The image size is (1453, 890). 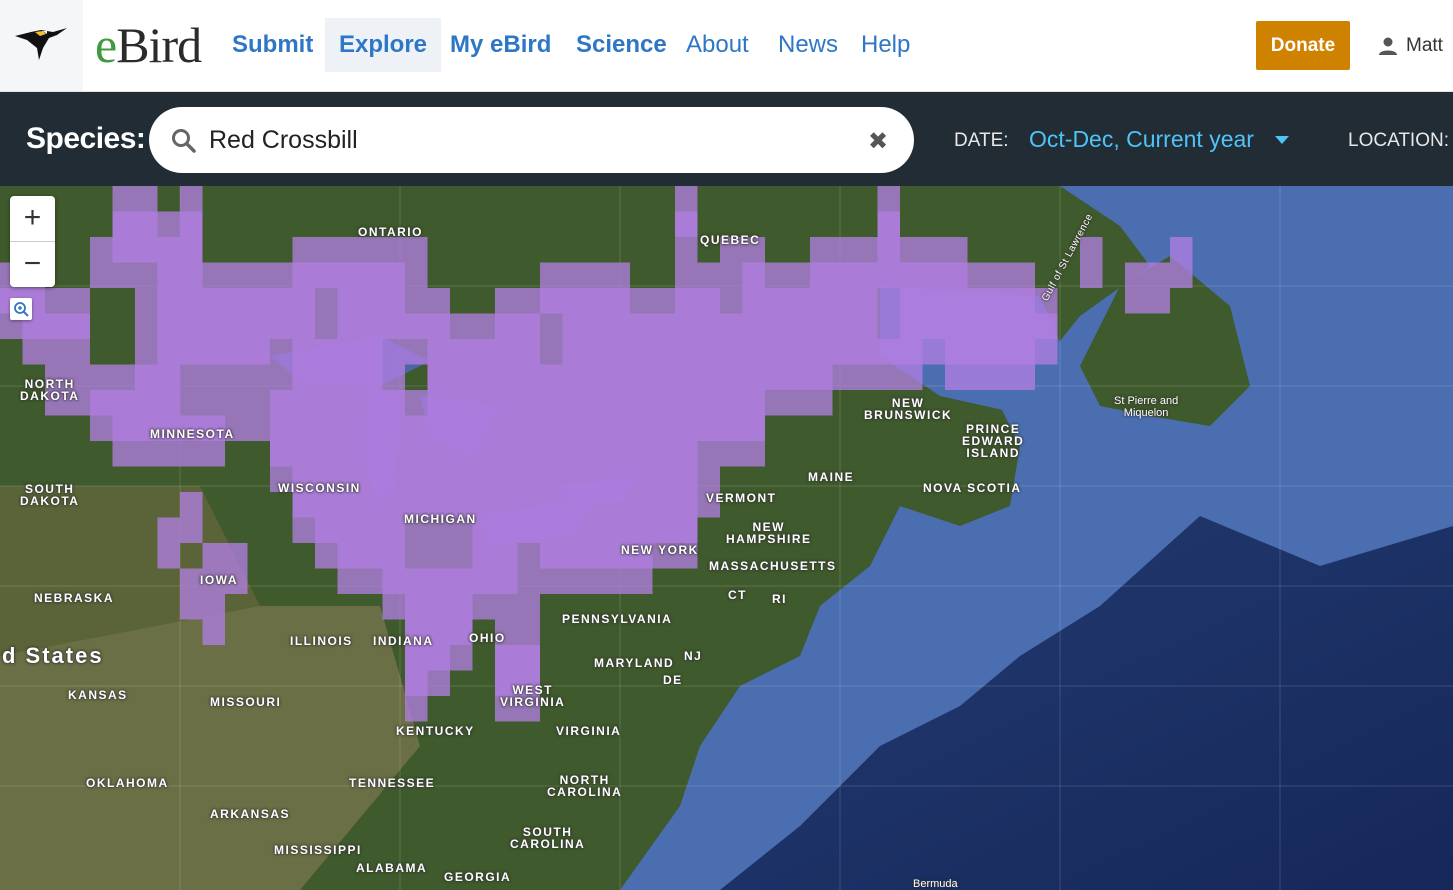 What do you see at coordinates (192, 434) in the screenshot?
I see `map-label: MINNESOTA` at bounding box center [192, 434].